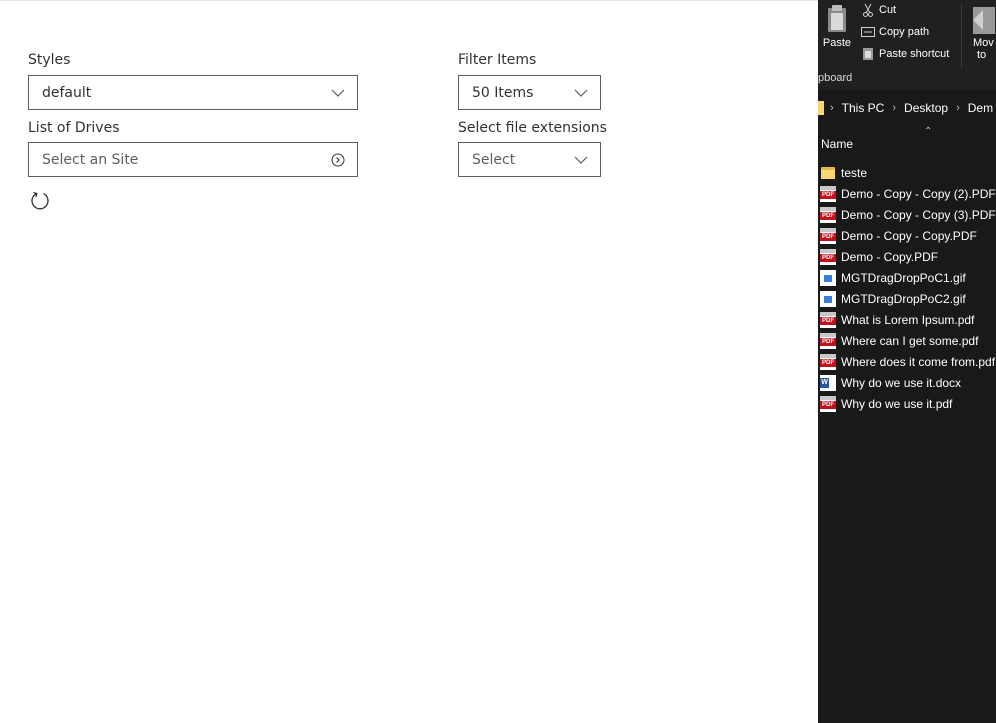  Describe the element at coordinates (193, 92) in the screenshot. I see `styles-dropdown: default` at that location.